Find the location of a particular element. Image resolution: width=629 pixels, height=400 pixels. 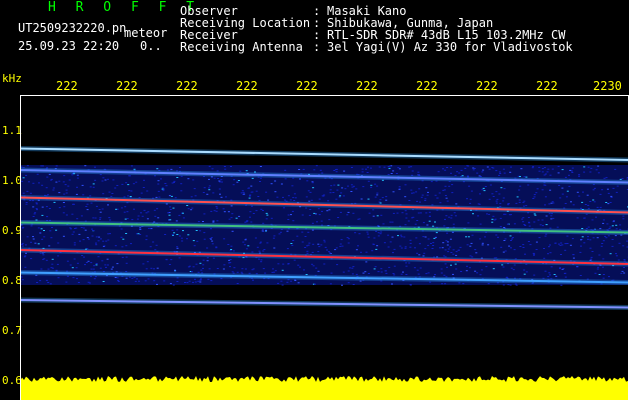

trace-line is located at coordinates (324, 304).